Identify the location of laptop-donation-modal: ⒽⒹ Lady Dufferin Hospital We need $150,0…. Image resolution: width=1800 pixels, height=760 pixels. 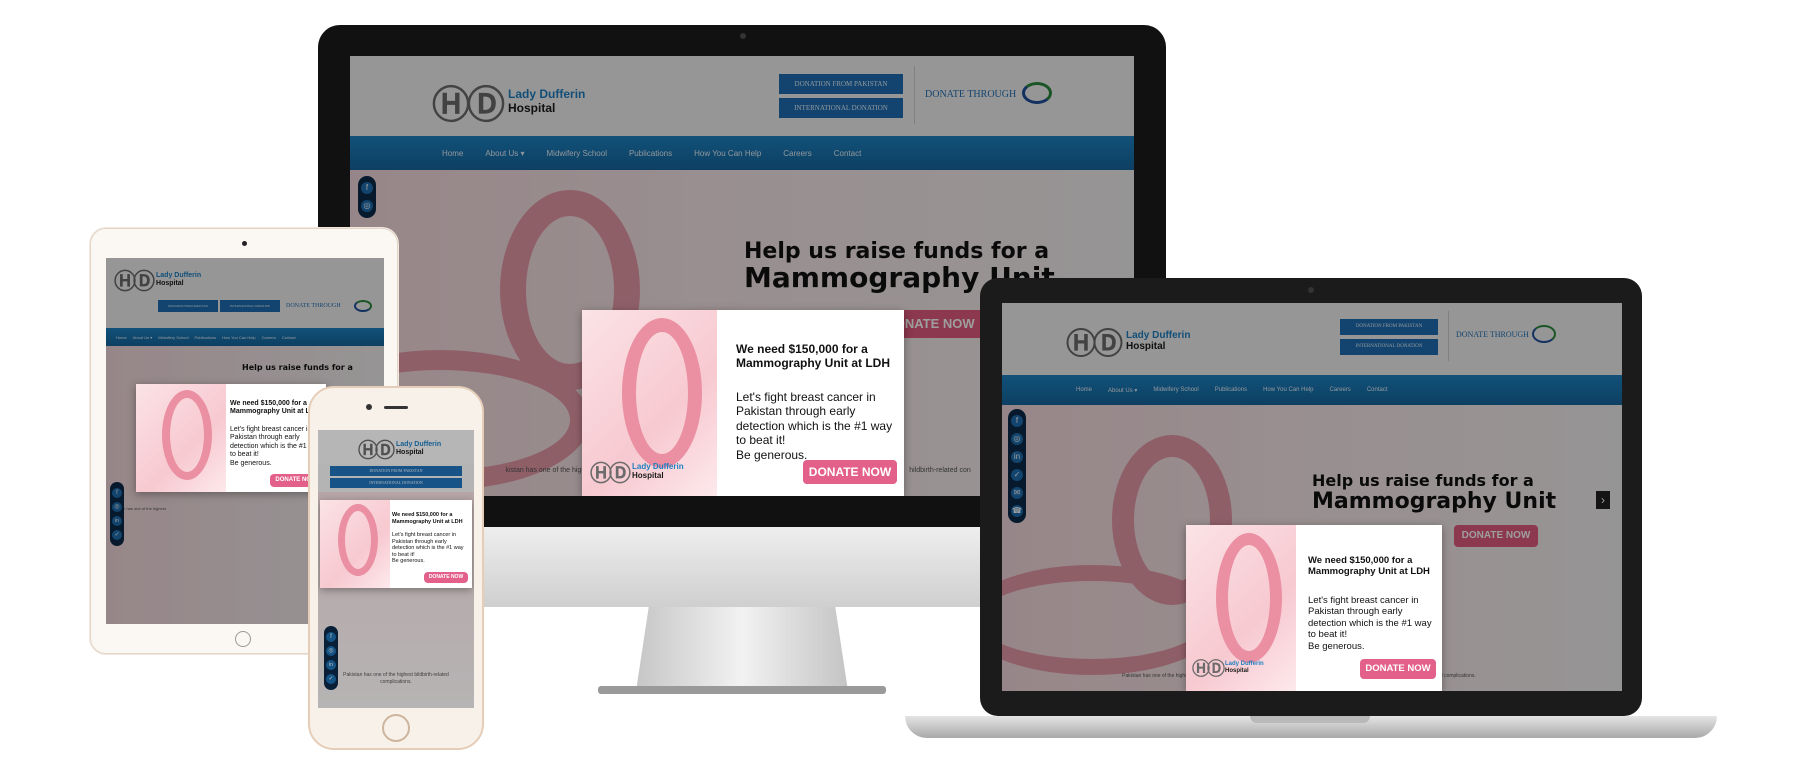
(1314, 608).